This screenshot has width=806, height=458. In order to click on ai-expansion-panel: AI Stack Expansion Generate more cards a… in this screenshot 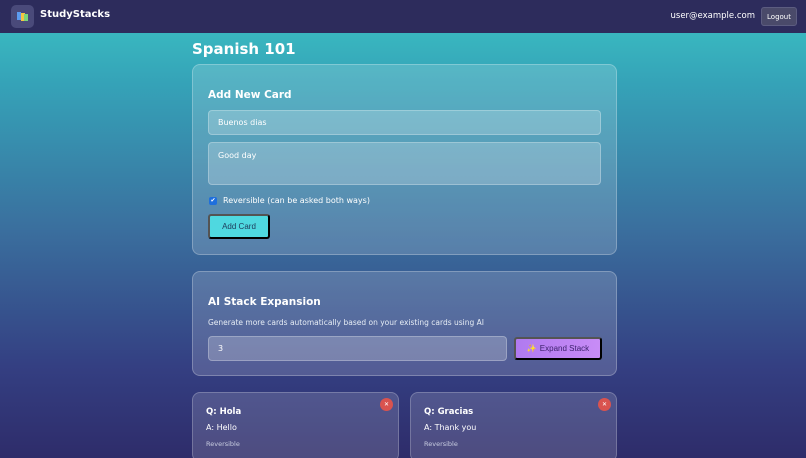, I will do `click(404, 323)`.